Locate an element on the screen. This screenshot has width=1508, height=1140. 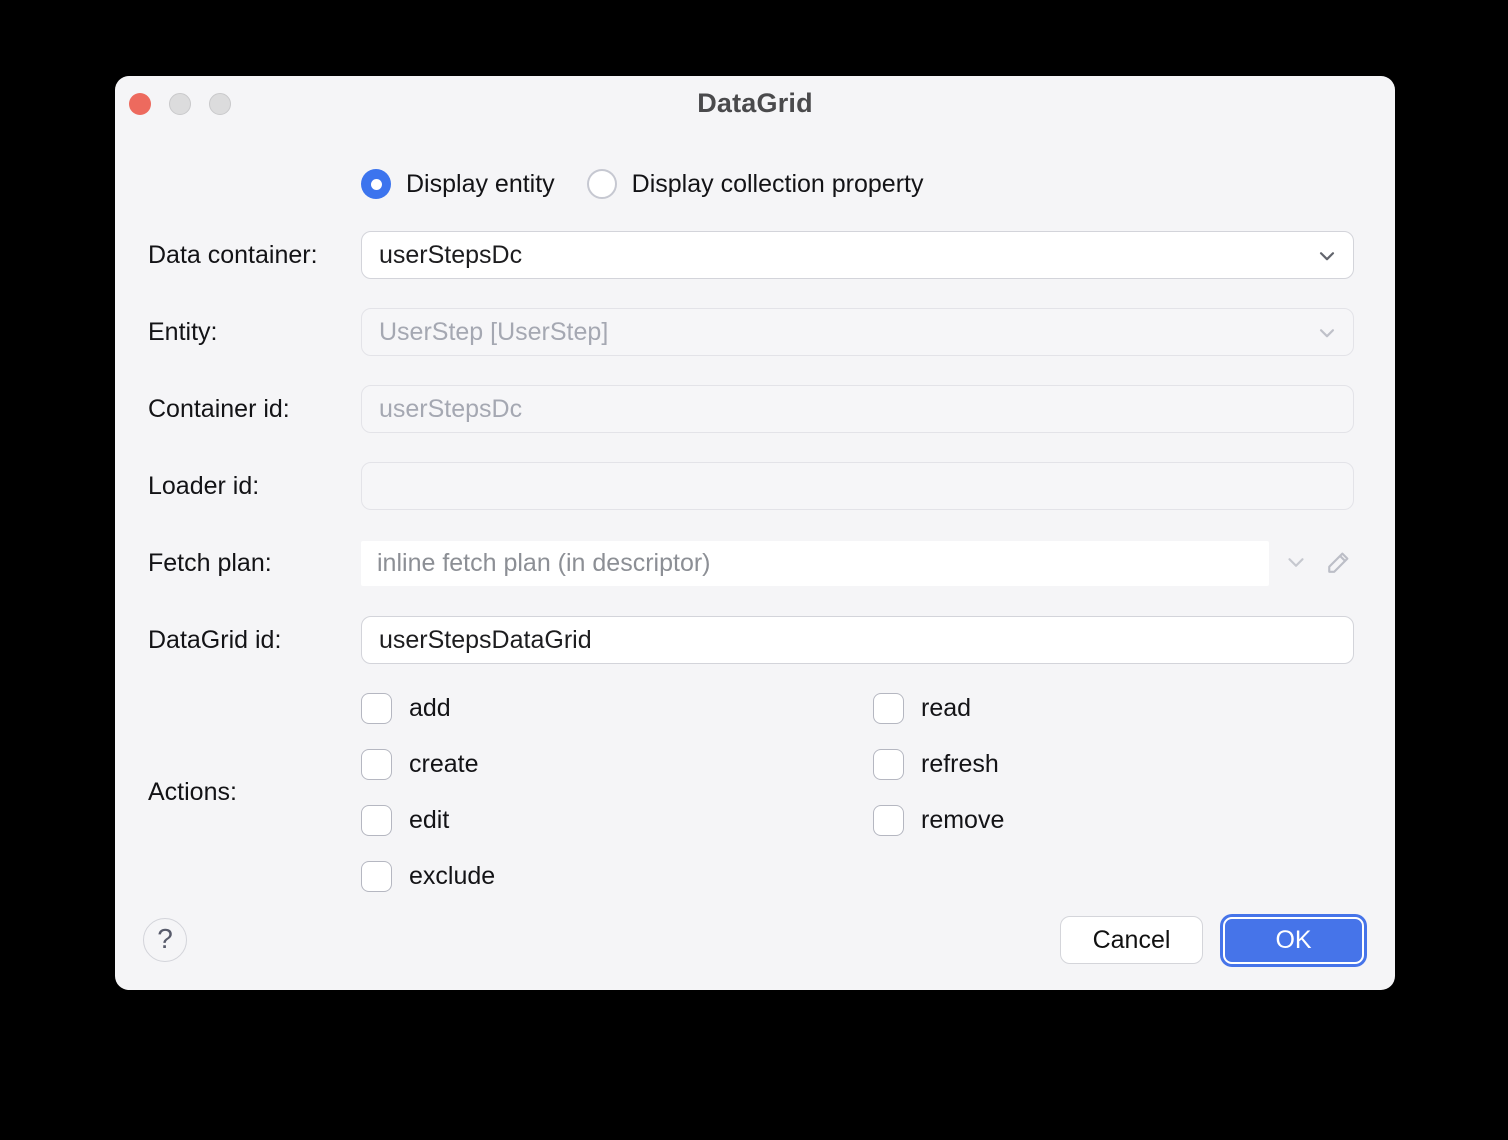
window-title: DataGrid is located at coordinates (755, 102).